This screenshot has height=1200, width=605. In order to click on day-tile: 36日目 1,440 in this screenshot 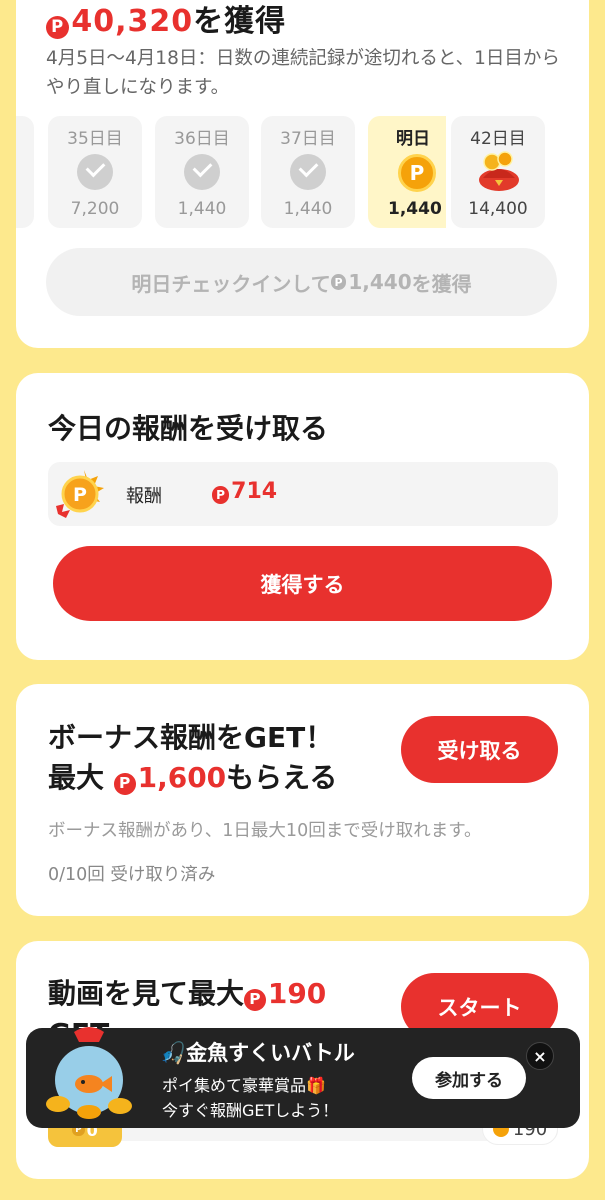, I will do `click(202, 172)`.